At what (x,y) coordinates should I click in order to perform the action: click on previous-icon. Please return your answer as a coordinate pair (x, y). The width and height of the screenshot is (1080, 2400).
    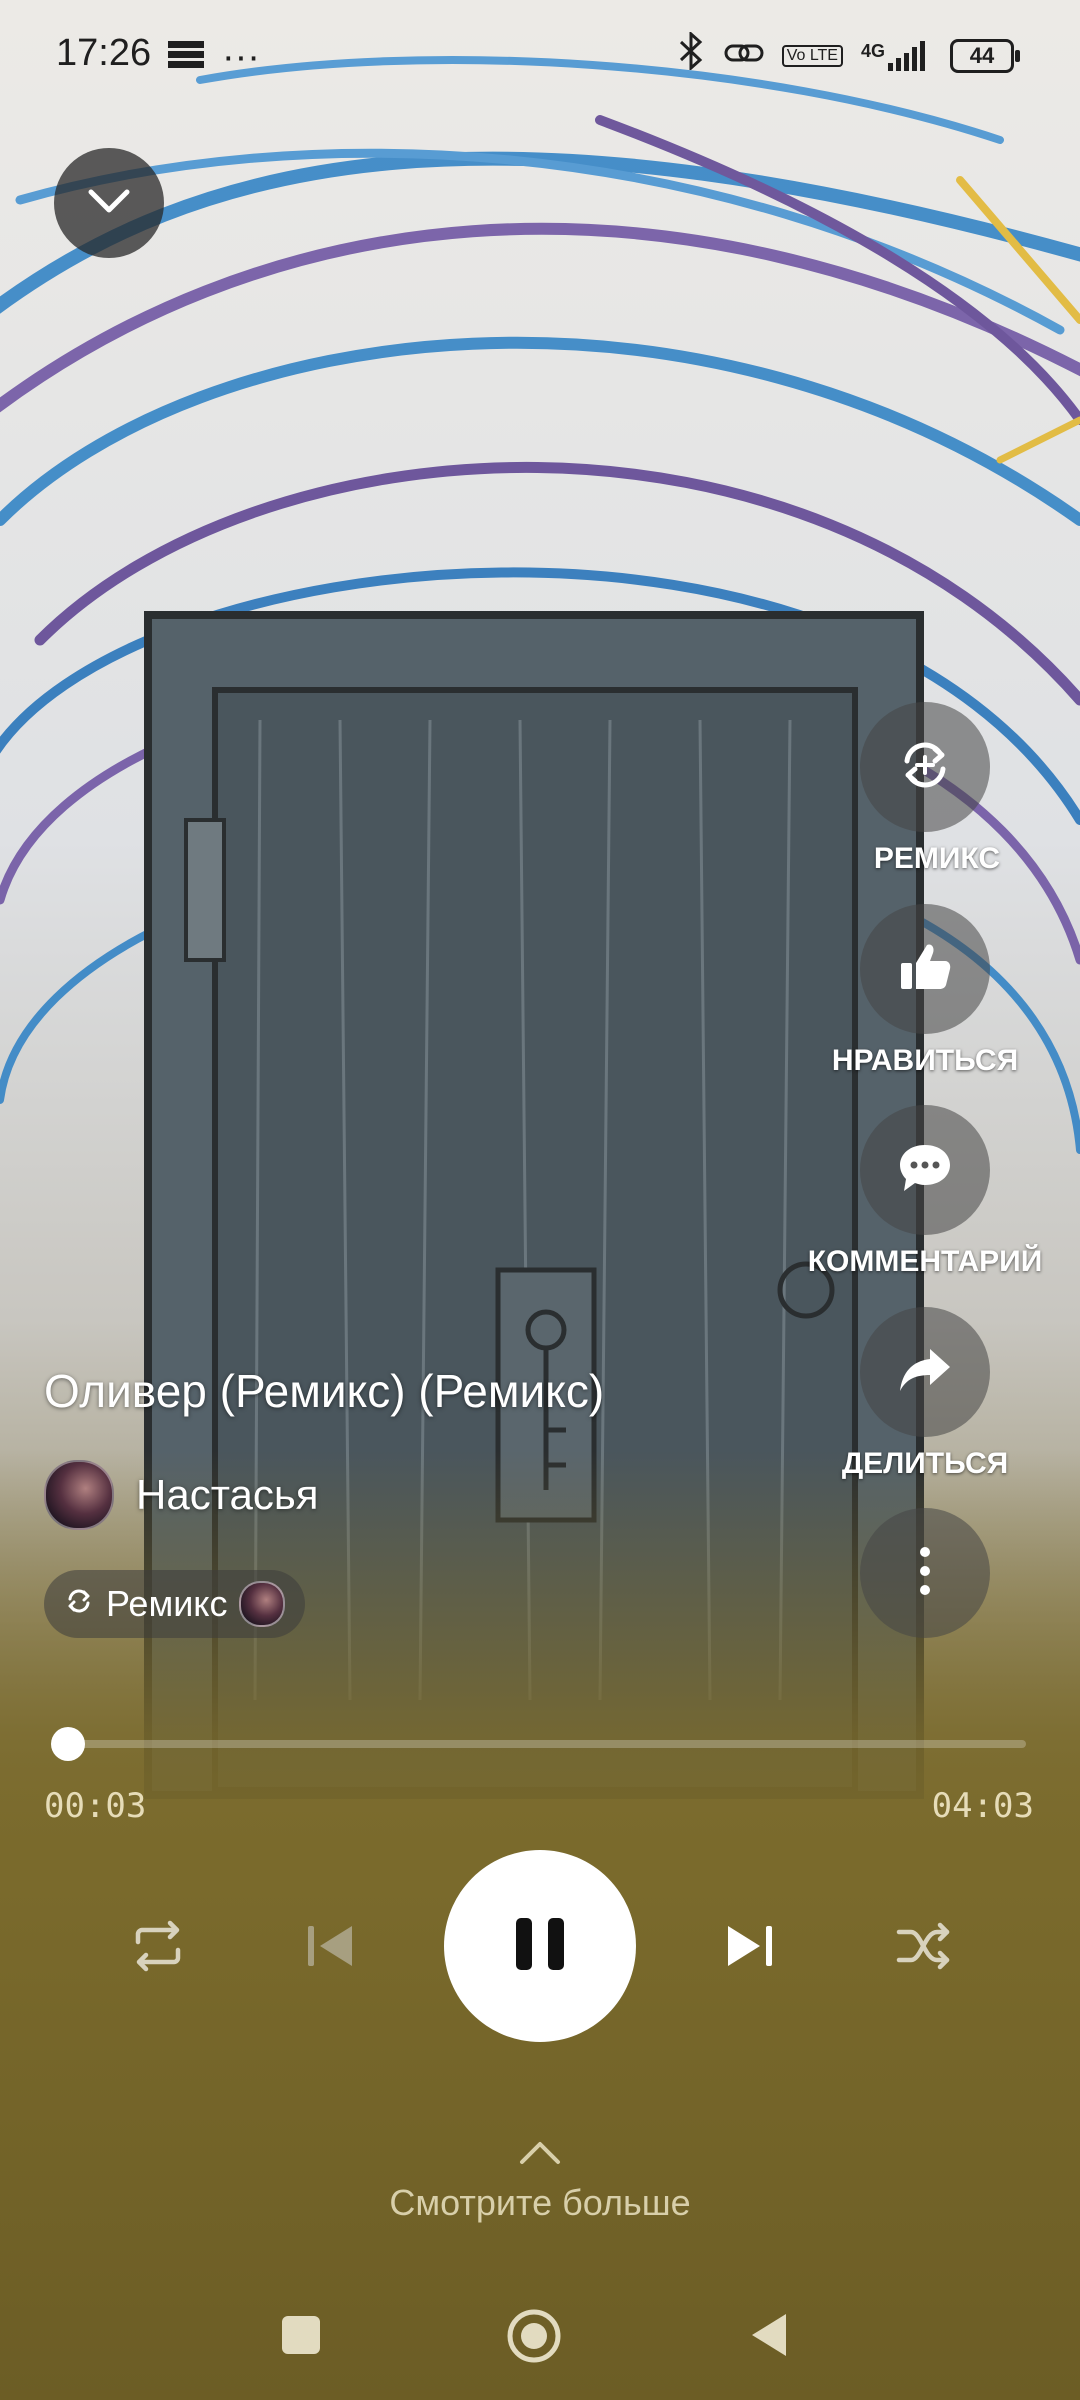
    Looking at the image, I should click on (330, 1948).